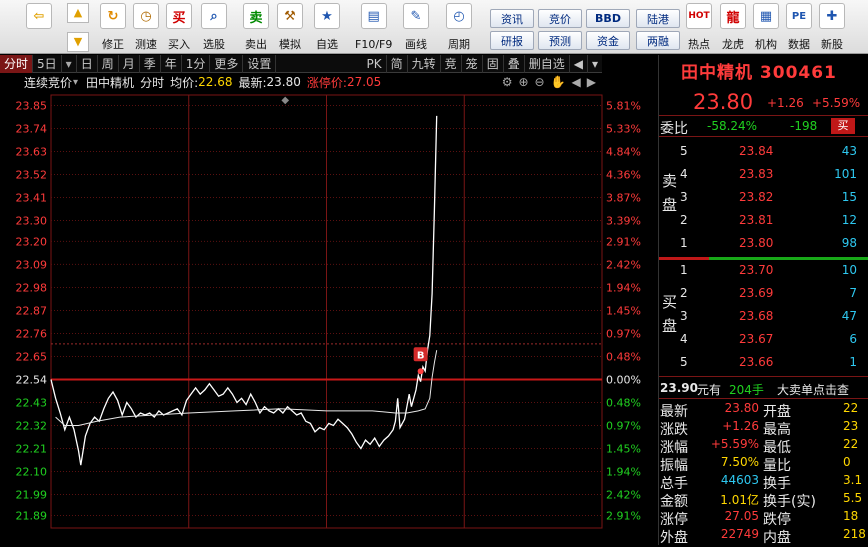 Image resolution: width=868 pixels, height=547 pixels. Describe the element at coordinates (763, 339) in the screenshot. I see `bid-row: 4 23.67 6` at that location.